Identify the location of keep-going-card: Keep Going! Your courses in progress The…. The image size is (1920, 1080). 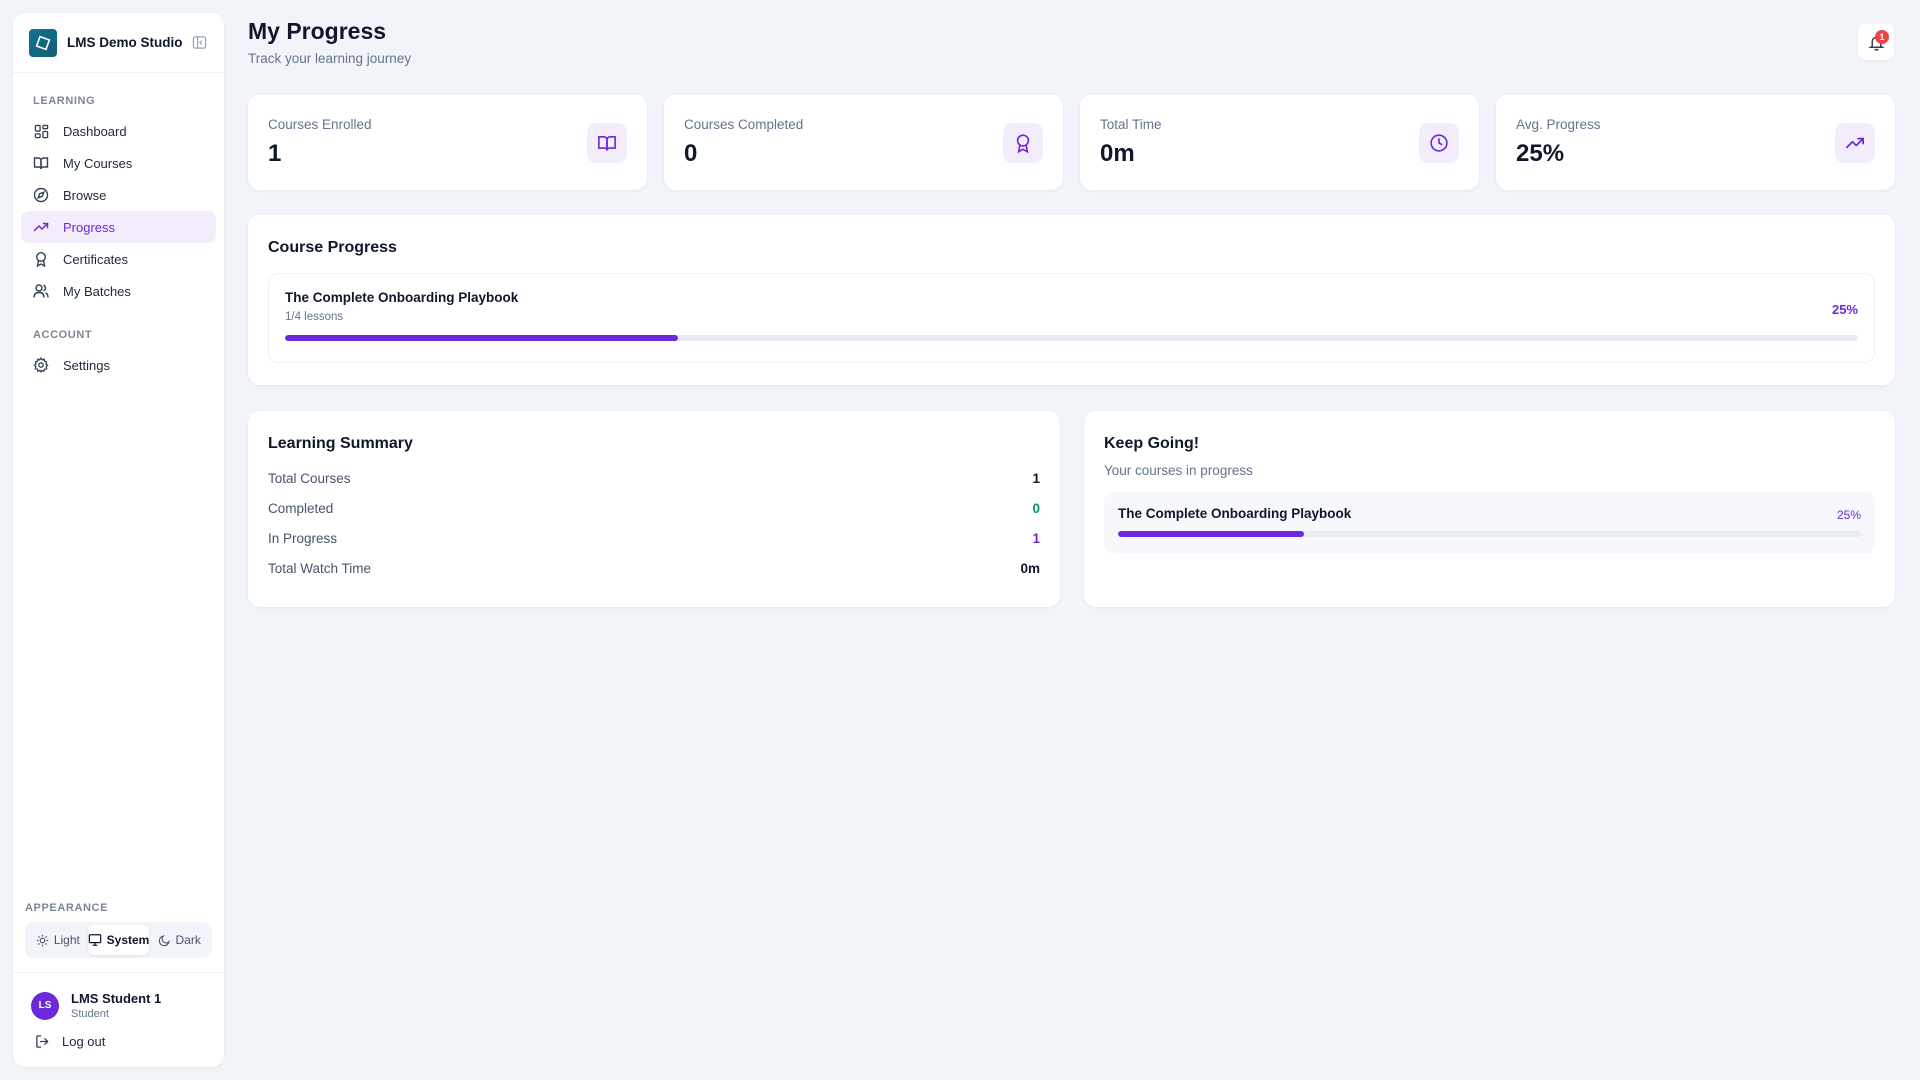
(1489, 509).